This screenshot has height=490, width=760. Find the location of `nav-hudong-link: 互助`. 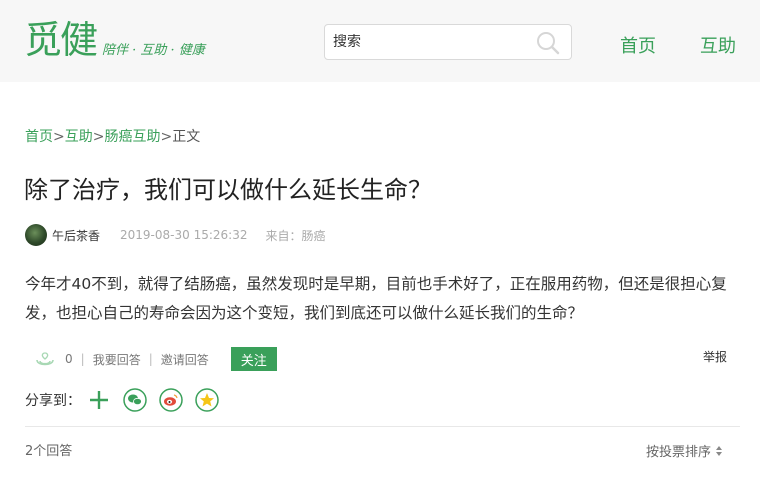

nav-hudong-link: 互助 is located at coordinates (718, 45).